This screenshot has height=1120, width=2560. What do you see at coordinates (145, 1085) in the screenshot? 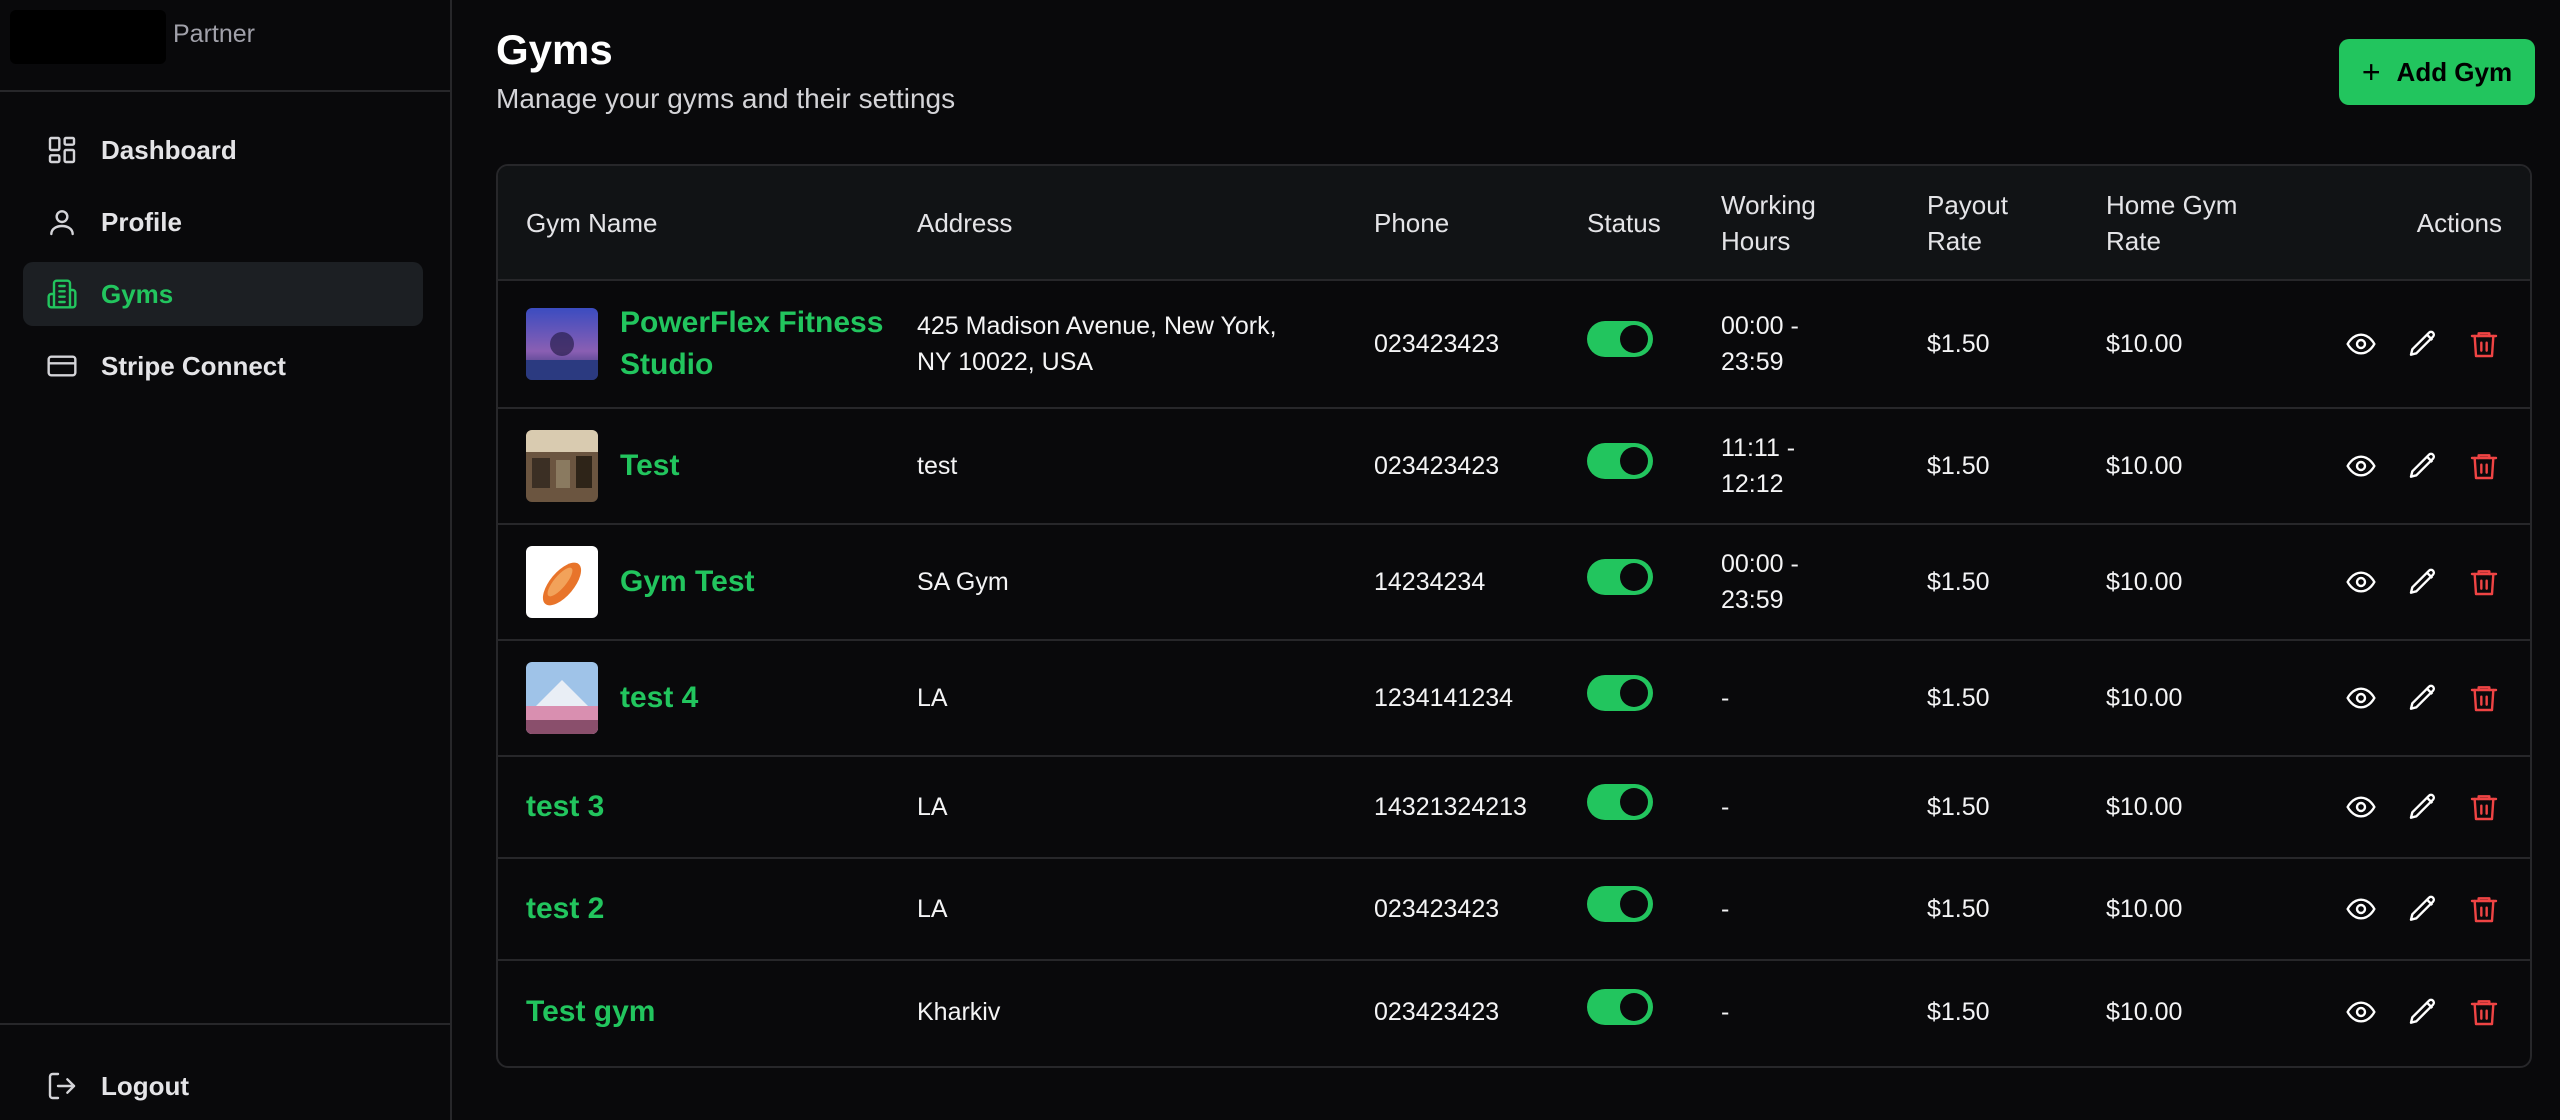
I see `logout-label: Logout` at bounding box center [145, 1085].